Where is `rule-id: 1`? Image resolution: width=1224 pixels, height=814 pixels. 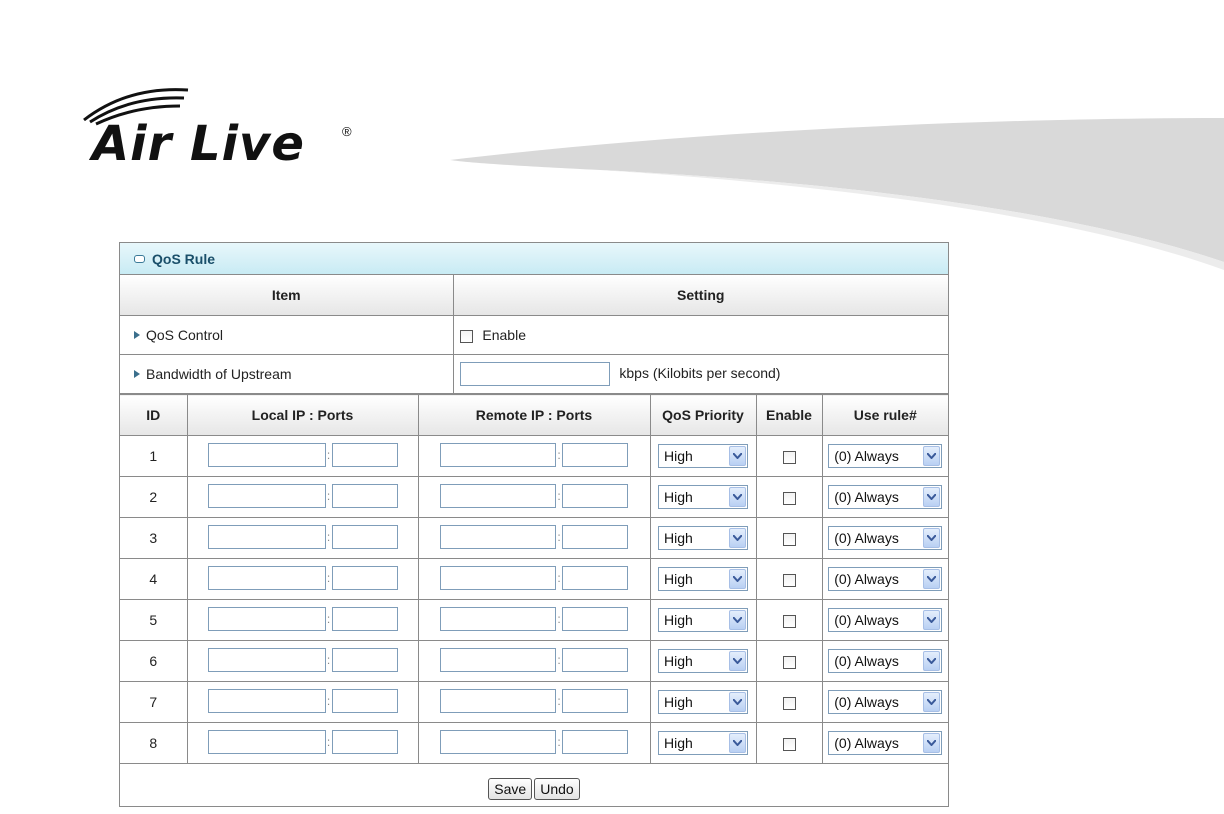 rule-id: 1 is located at coordinates (154, 456).